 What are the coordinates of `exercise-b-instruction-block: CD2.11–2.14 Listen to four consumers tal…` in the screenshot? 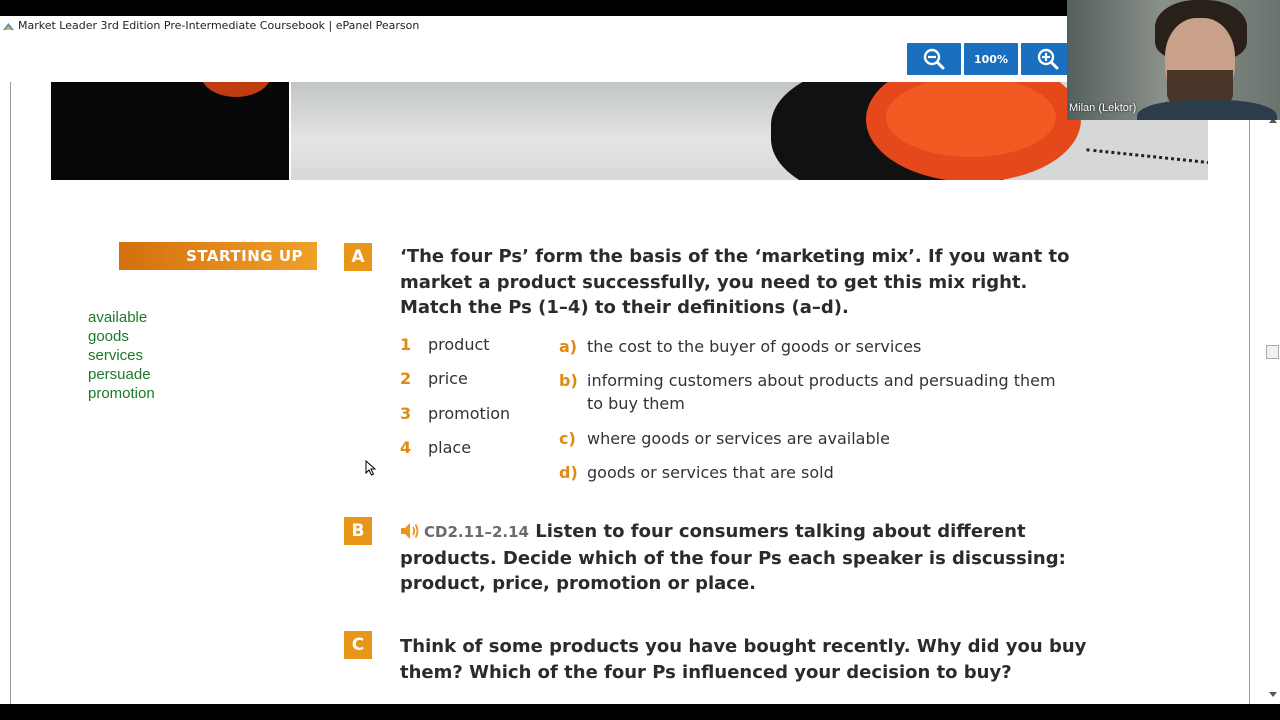 It's located at (740, 558).